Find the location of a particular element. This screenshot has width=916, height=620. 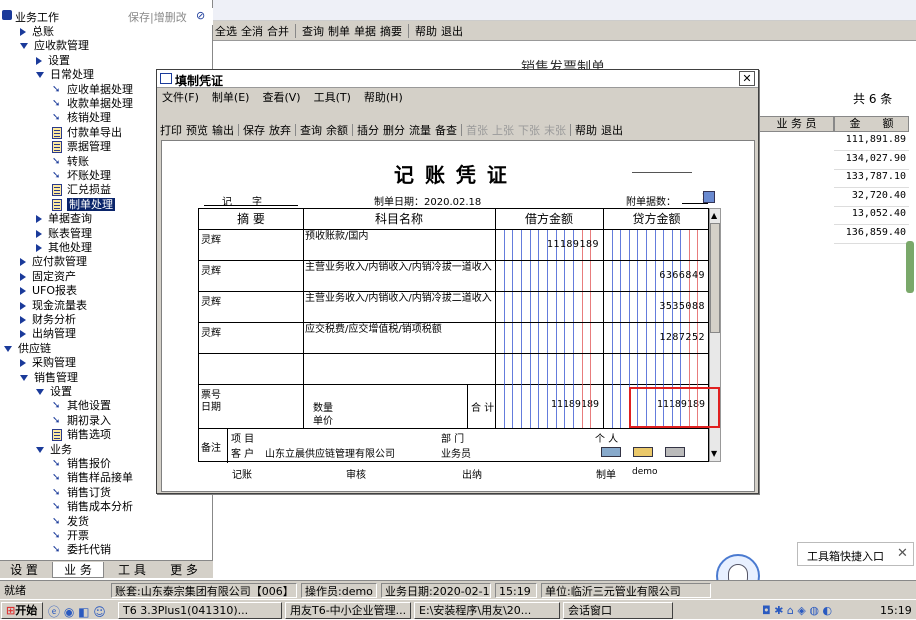

nav-actions: 保存|增删改 is located at coordinates (157, 17).